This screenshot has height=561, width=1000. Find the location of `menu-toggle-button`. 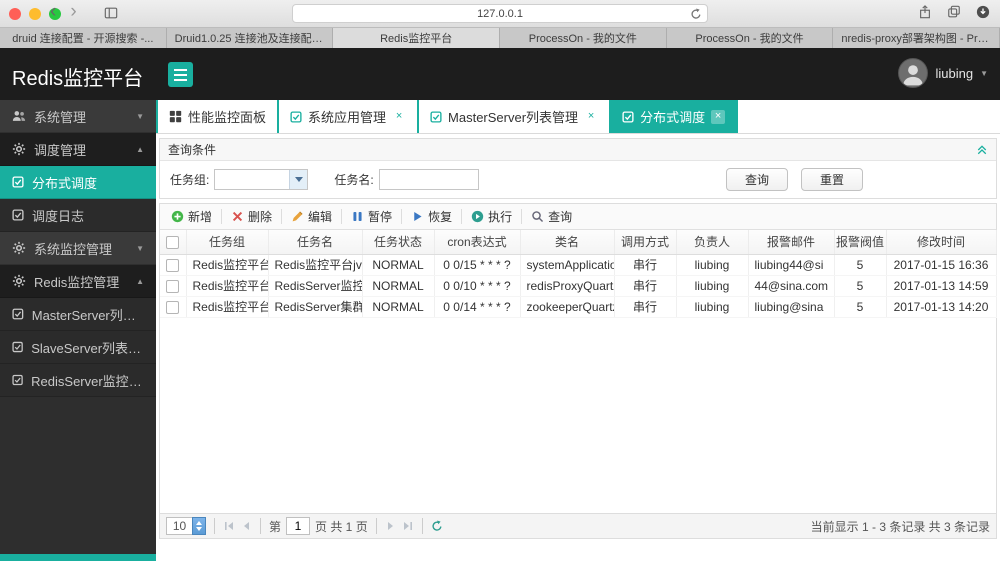

menu-toggle-button is located at coordinates (180, 74).